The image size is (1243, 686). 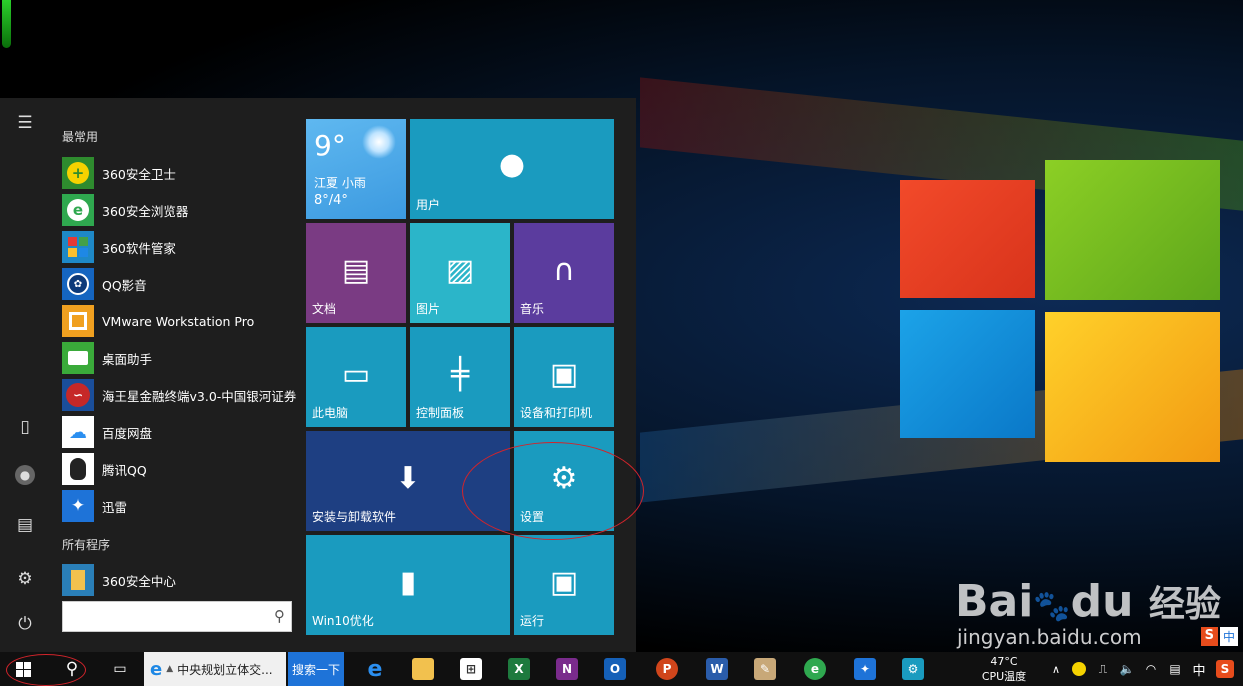 I want to click on search-icon: ⚲, so click(x=279, y=616).